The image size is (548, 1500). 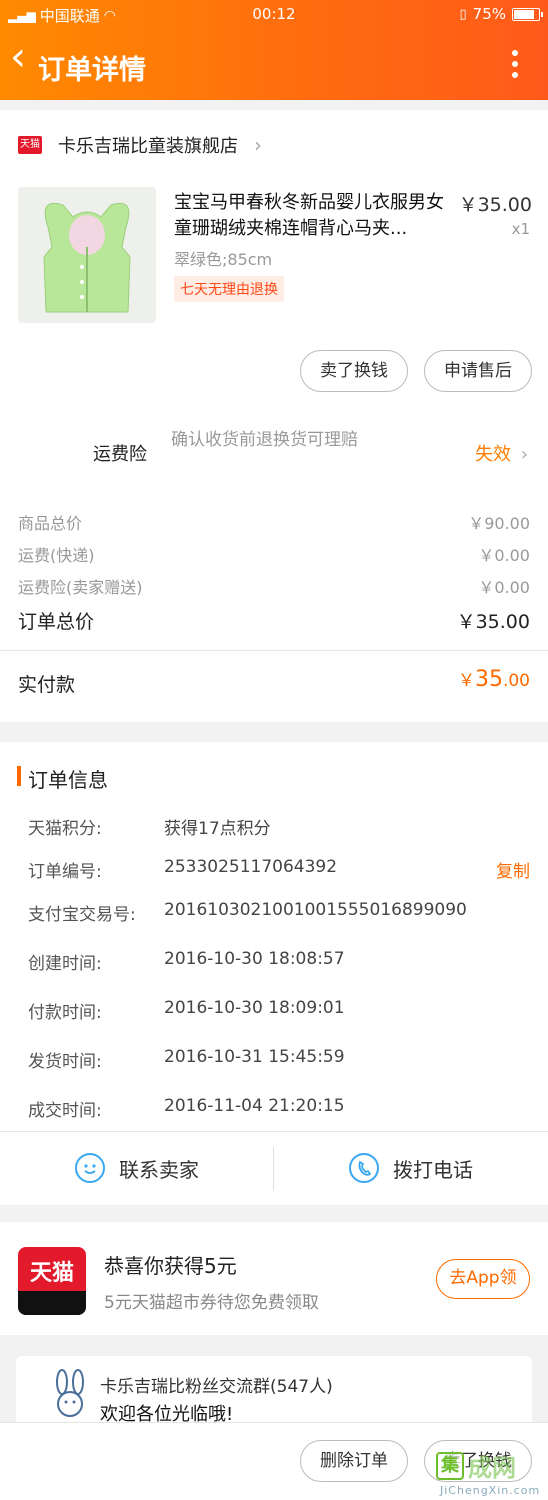 What do you see at coordinates (274, 586) in the screenshot?
I see `summary-row: 运费险(卖家赠送) ￥0.00` at bounding box center [274, 586].